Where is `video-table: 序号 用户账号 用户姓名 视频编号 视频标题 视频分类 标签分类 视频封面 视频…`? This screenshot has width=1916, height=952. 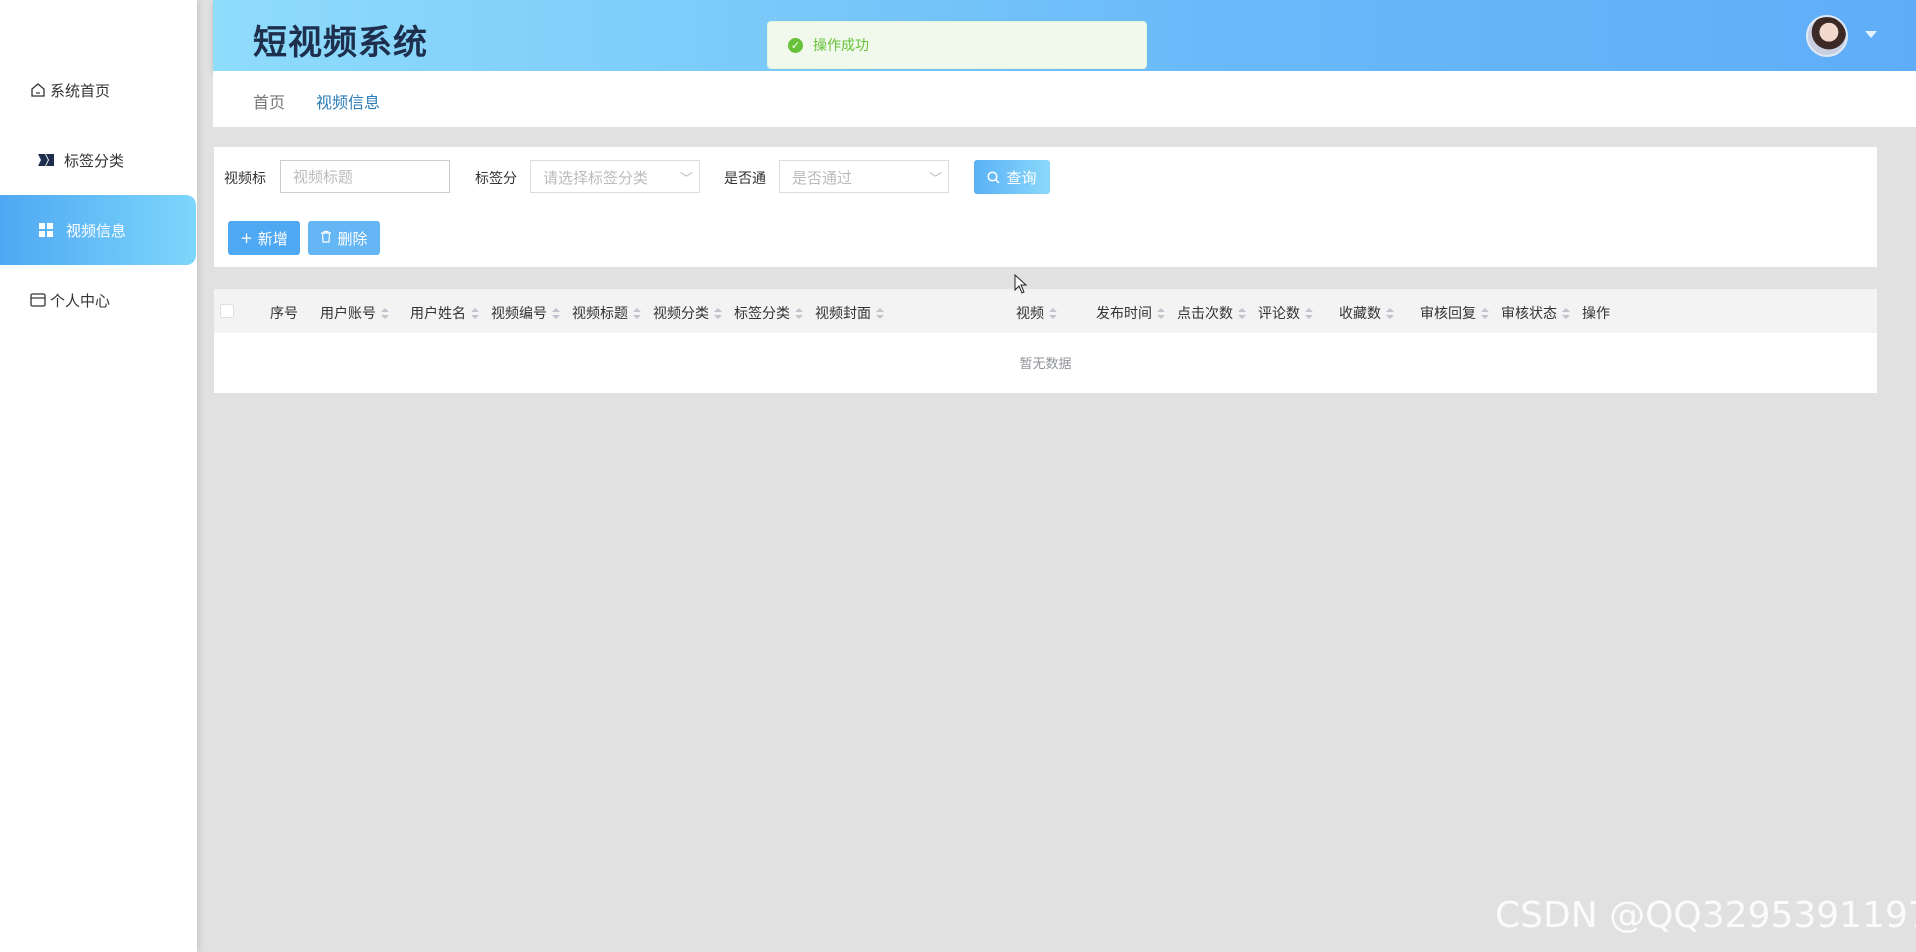 video-table: 序号 用户账号 用户姓名 视频编号 视频标题 视频分类 标签分类 视频封面 视频… is located at coordinates (1045, 341).